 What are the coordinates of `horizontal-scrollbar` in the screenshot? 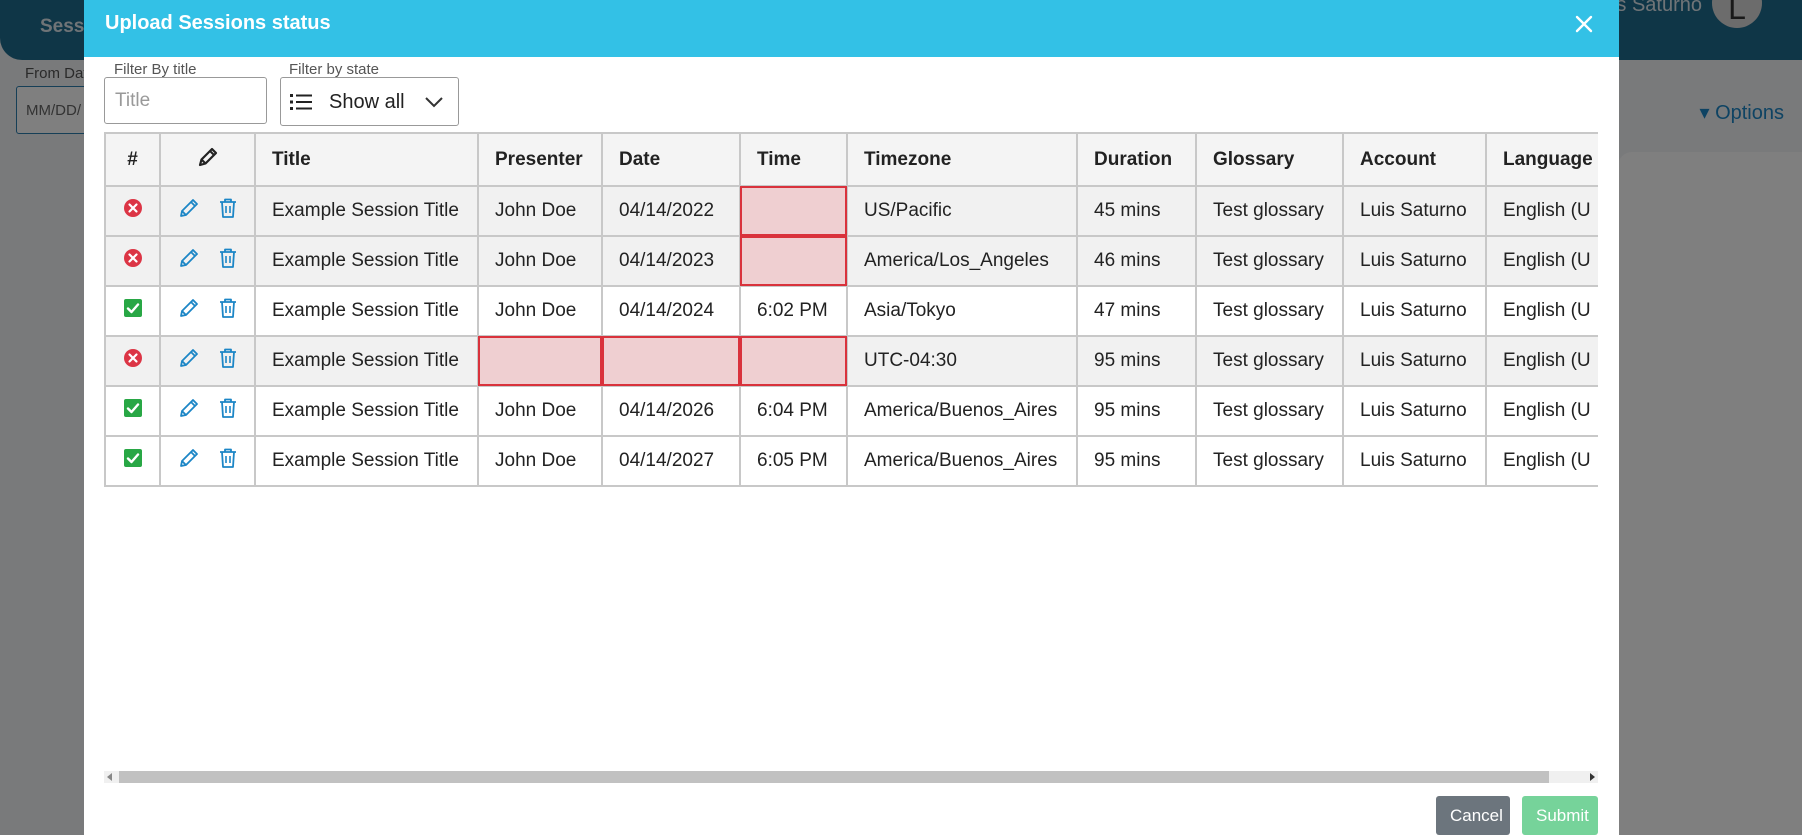 It's located at (851, 777).